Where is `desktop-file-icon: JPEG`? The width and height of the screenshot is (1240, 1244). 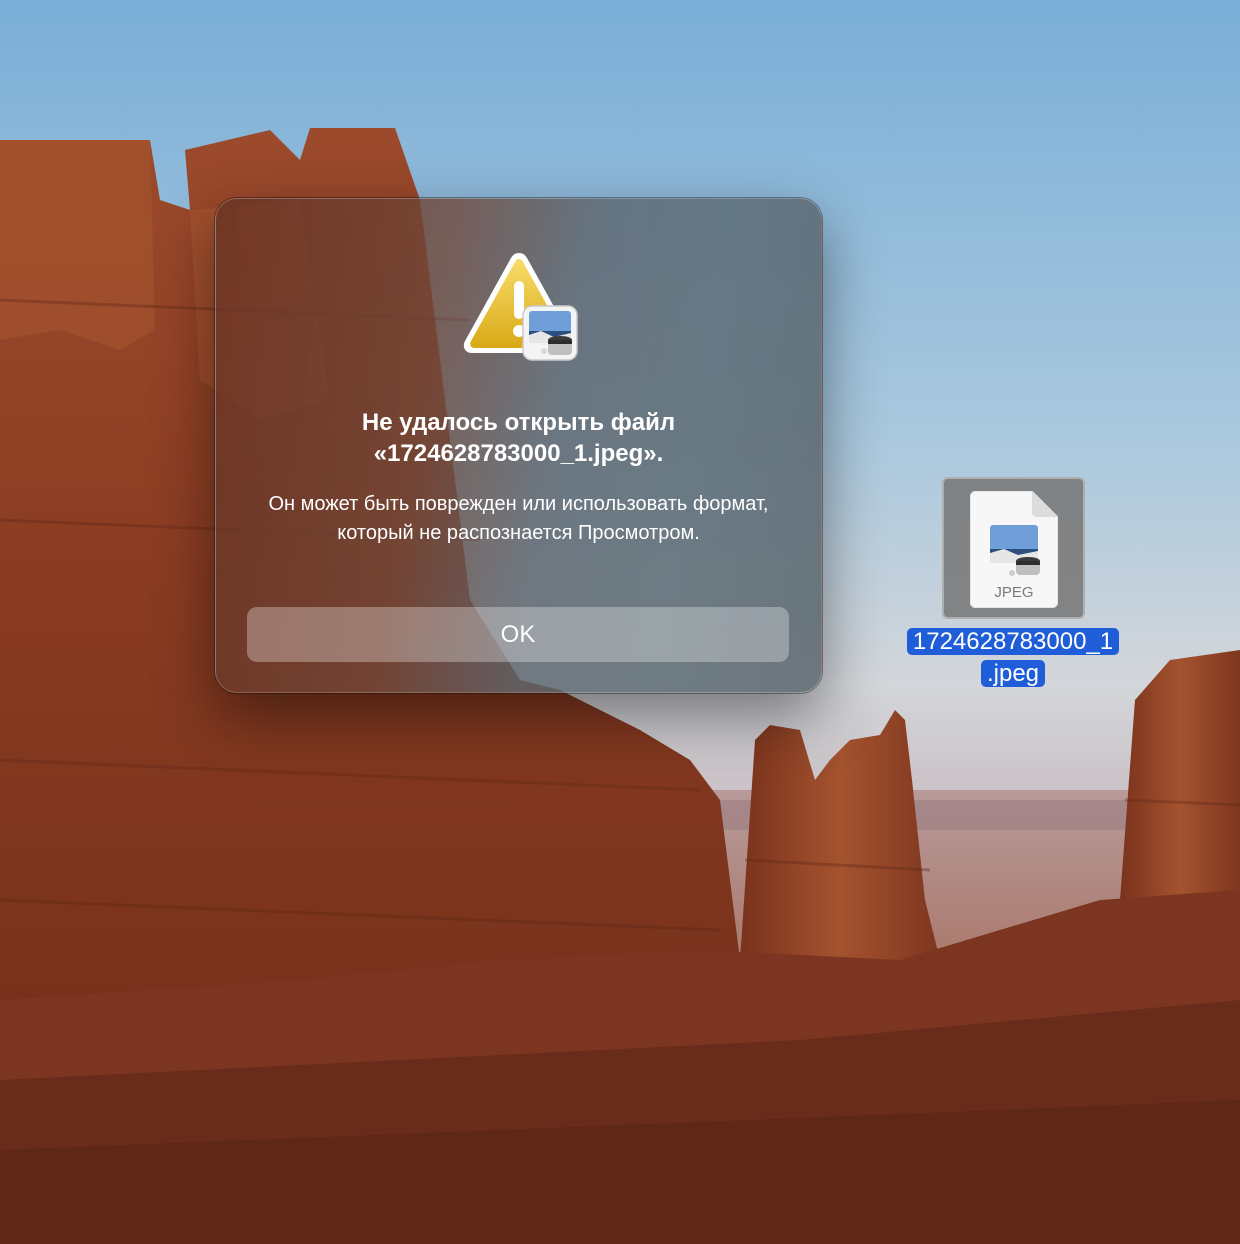
desktop-file-icon: JPEG is located at coordinates (1013, 548).